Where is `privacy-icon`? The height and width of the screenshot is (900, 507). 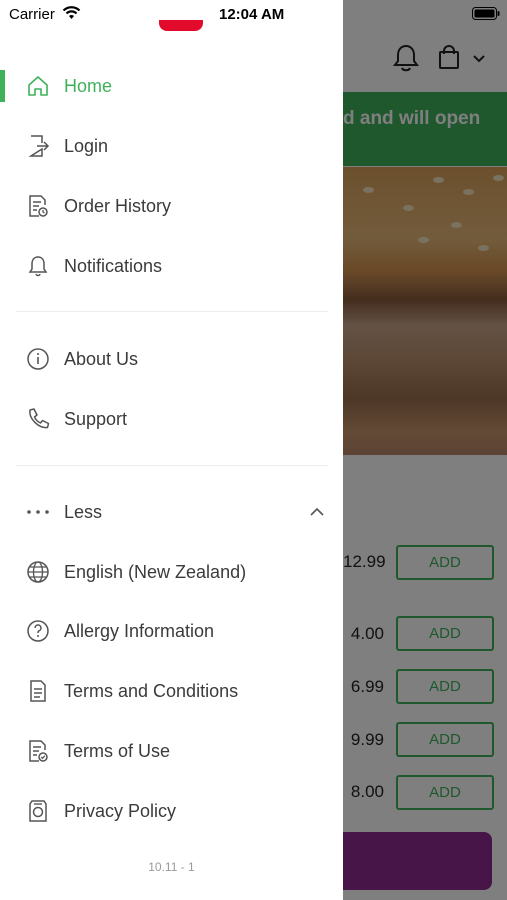
privacy-icon is located at coordinates (37, 811).